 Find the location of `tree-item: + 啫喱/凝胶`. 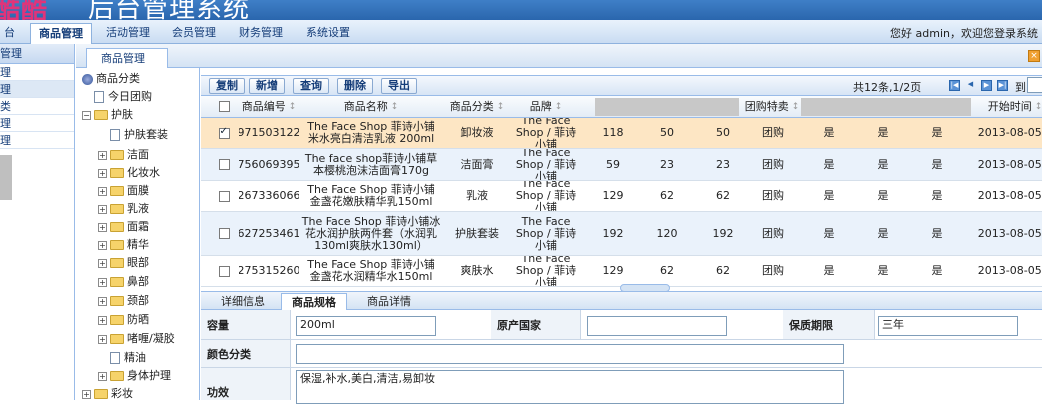

tree-item: + 啫喱/凝胶 is located at coordinates (136, 339).